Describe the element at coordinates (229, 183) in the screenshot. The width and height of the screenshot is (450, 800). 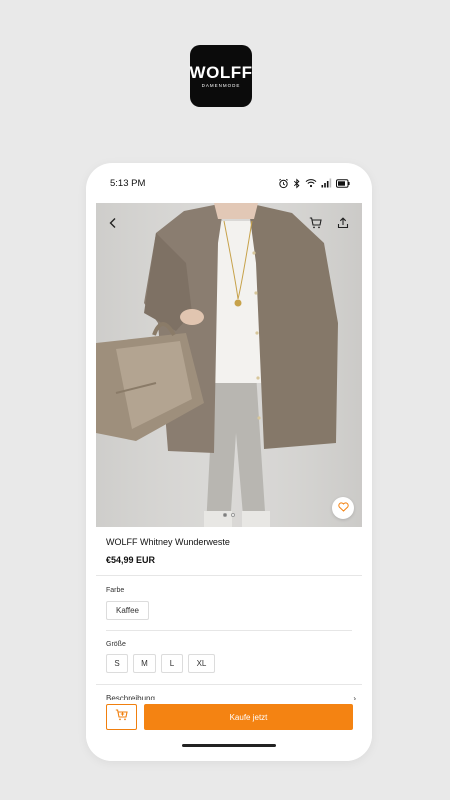
I see `status-bar: 5:13 PM` at that location.